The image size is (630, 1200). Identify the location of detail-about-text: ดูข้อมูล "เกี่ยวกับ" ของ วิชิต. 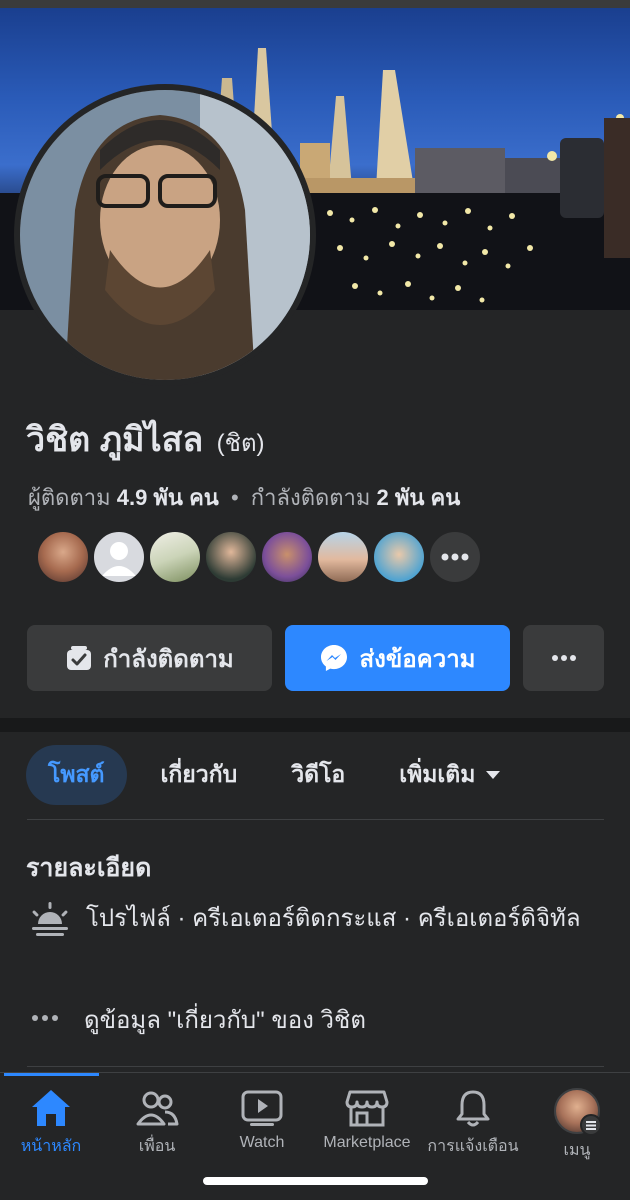
(225, 1020).